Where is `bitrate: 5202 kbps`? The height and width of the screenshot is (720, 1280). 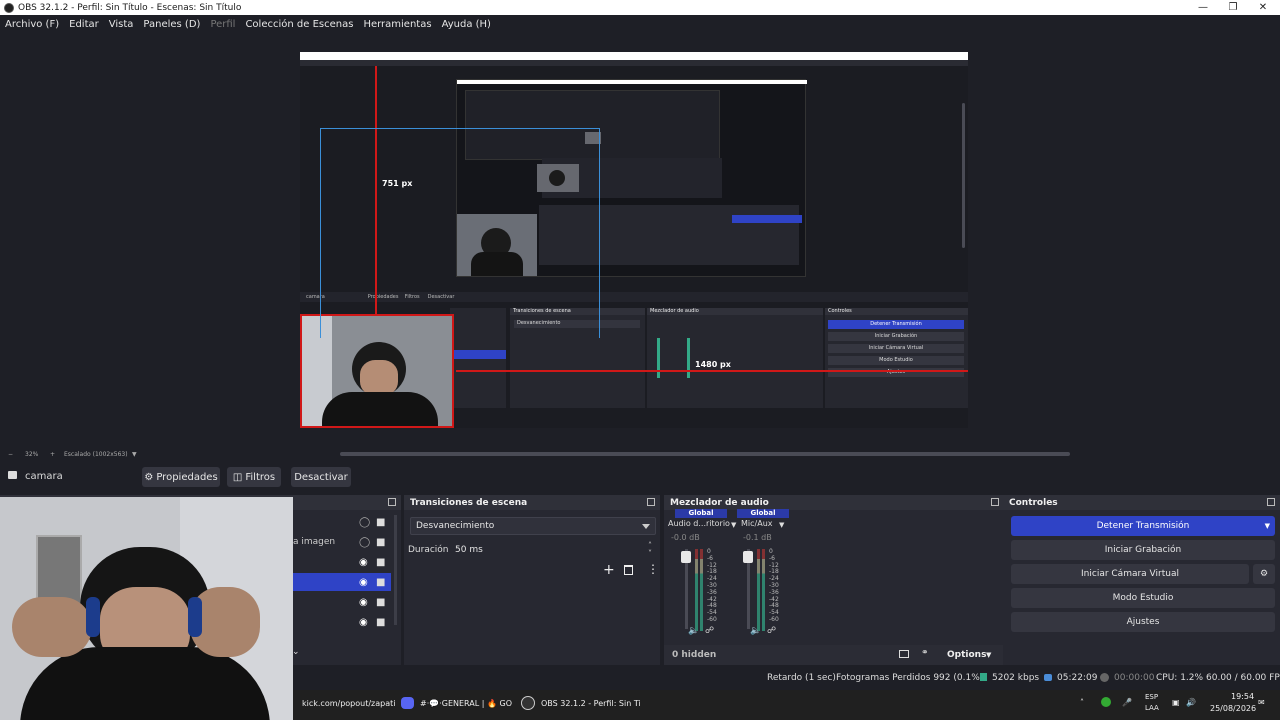 bitrate: 5202 kbps is located at coordinates (1016, 678).